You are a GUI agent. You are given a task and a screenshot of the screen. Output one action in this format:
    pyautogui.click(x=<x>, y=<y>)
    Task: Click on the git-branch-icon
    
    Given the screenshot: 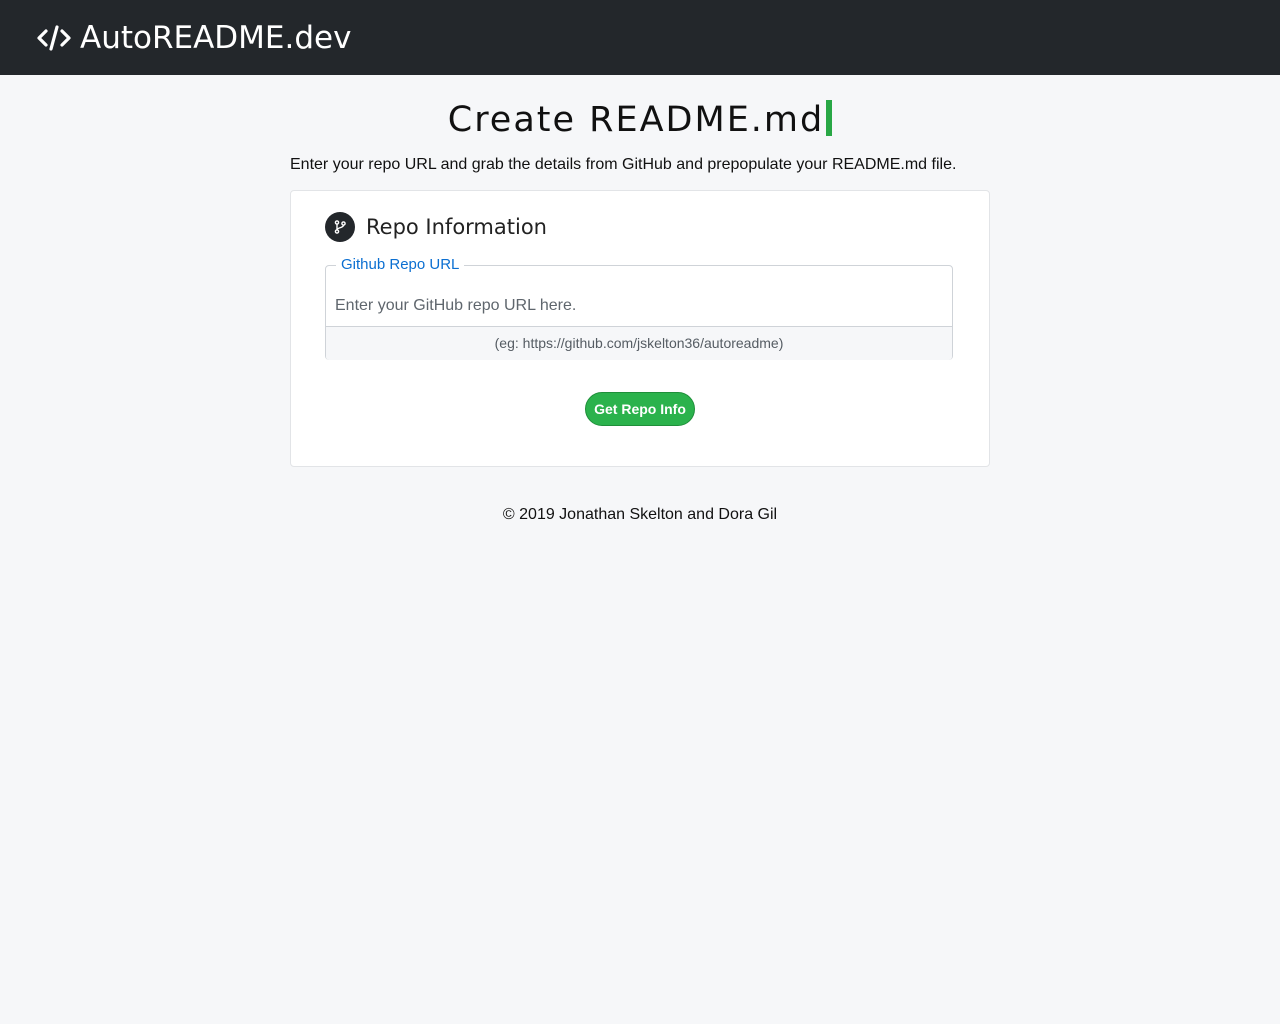 What is the action you would take?
    pyautogui.click(x=340, y=227)
    